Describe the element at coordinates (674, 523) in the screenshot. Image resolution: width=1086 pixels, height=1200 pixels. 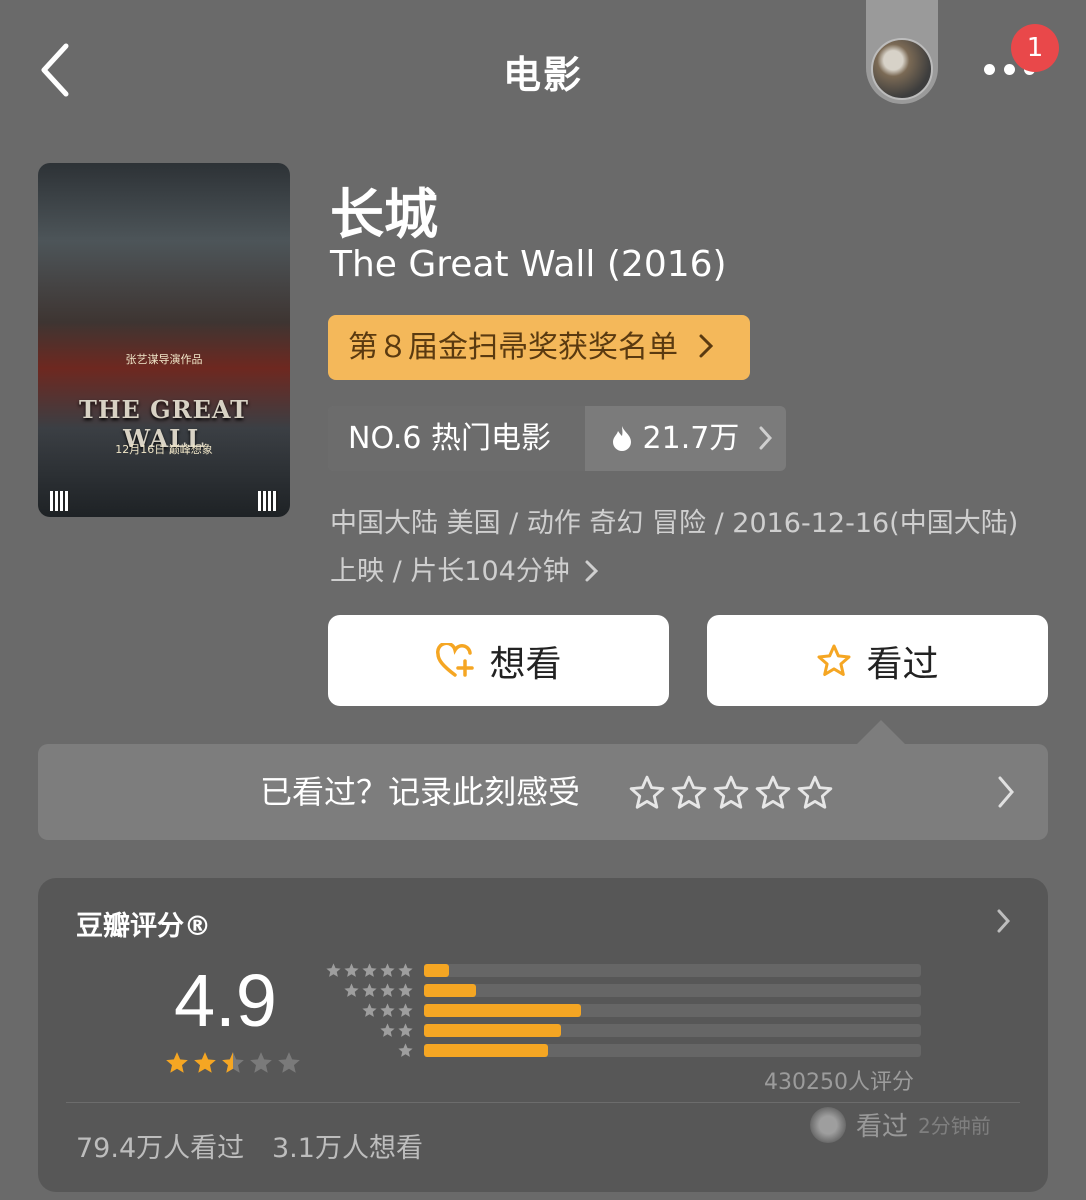
I see `info-line-1: 中国大陆 美国 / 动作 奇幻 冒险 / 2016-12-16(中国大陆)` at that location.